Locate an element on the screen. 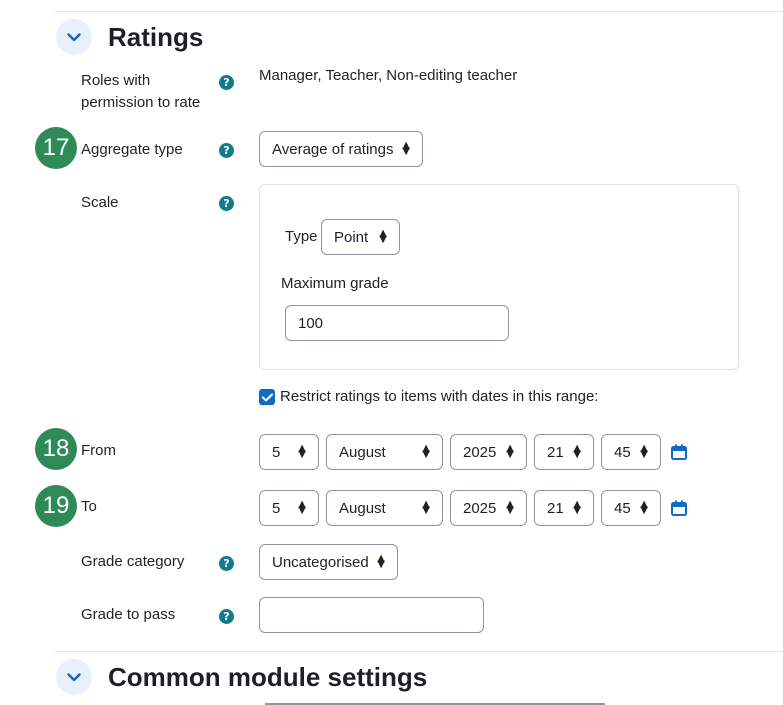 The image size is (783, 705). from-year-value: 2025 is located at coordinates (480, 452).